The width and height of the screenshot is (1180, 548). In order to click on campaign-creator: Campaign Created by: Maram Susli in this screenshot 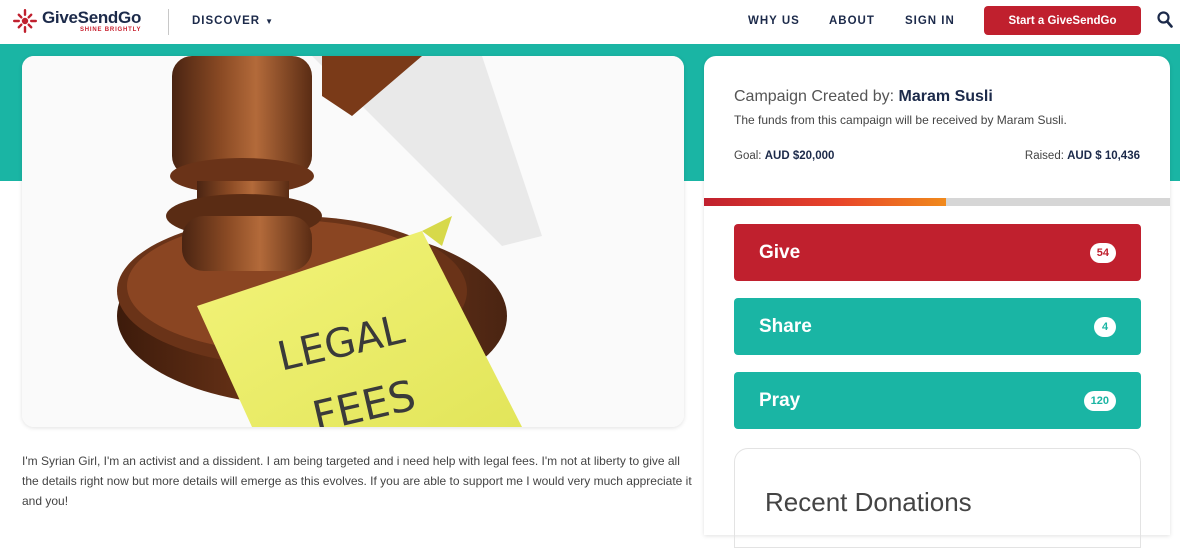, I will do `click(863, 97)`.